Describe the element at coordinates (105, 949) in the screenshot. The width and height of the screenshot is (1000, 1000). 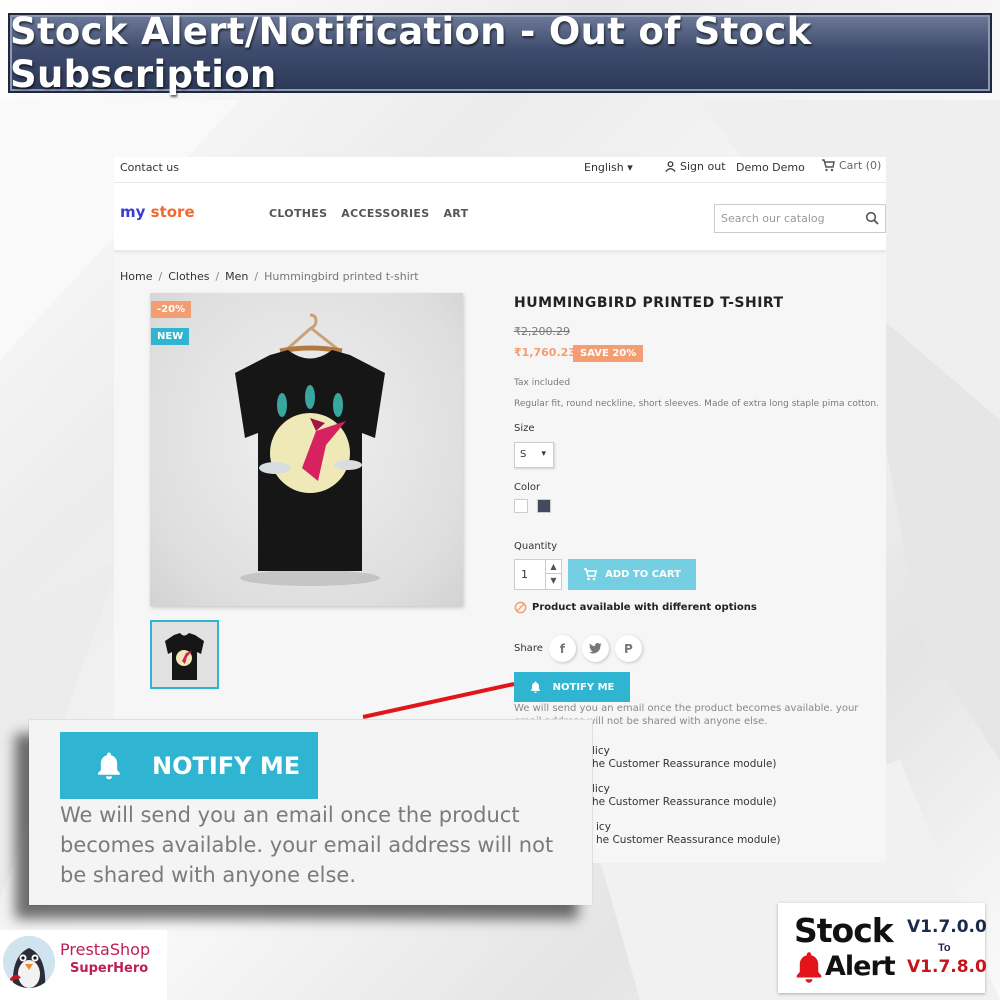
I see `prestashop-name: PrestaShop` at that location.